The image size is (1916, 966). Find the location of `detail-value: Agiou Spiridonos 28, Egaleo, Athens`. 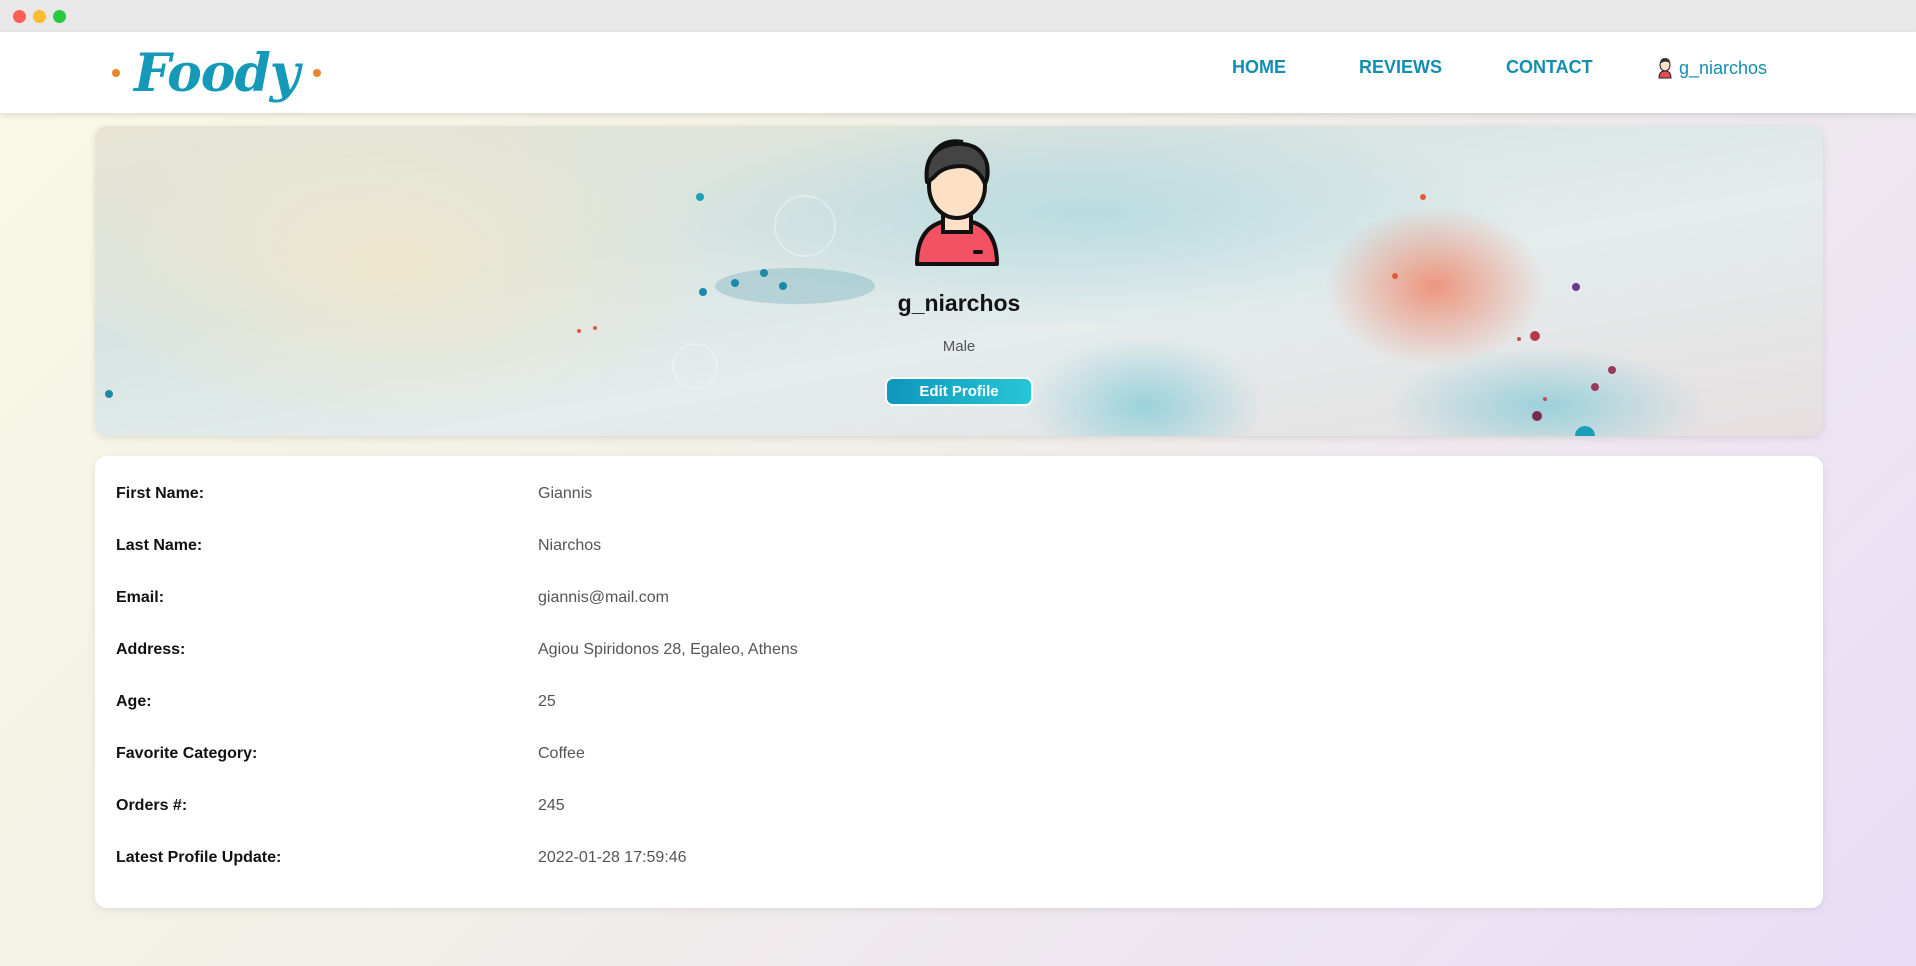

detail-value: Agiou Spiridonos 28, Egaleo, Athens is located at coordinates (668, 649).